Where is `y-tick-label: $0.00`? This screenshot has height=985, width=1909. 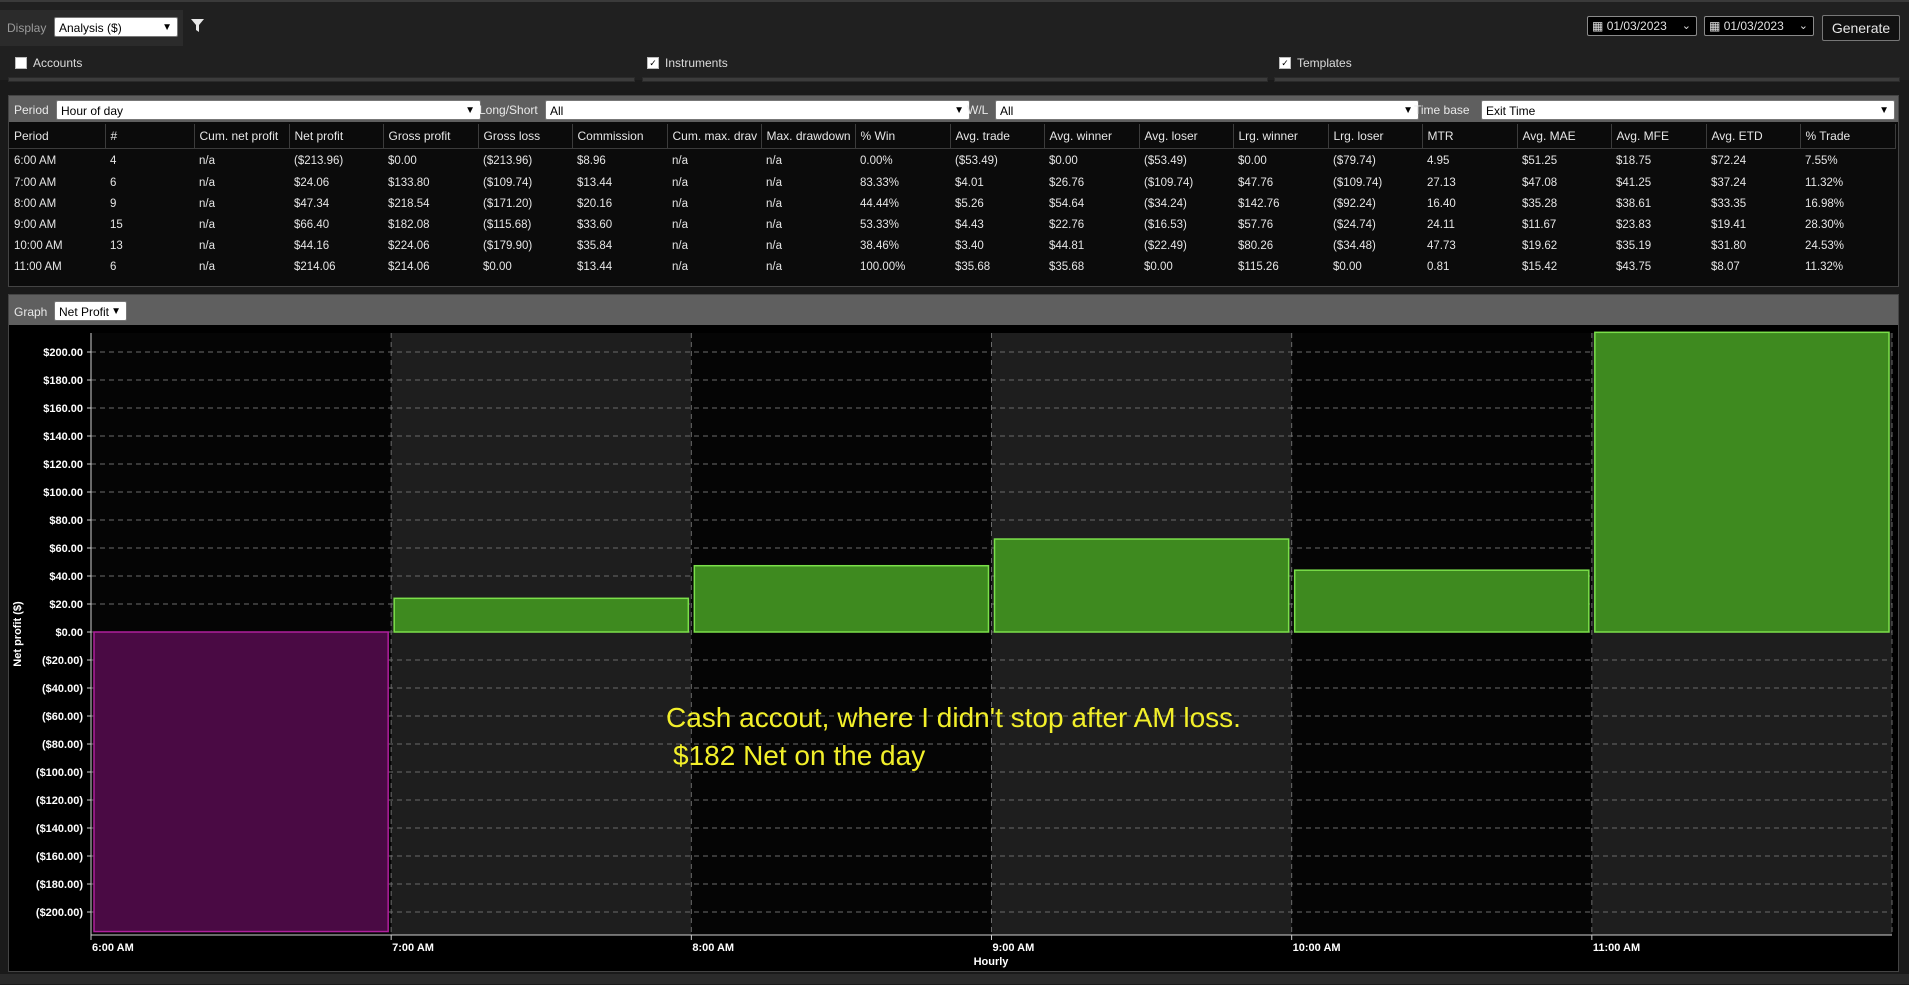
y-tick-label: $0.00 is located at coordinates (69, 633).